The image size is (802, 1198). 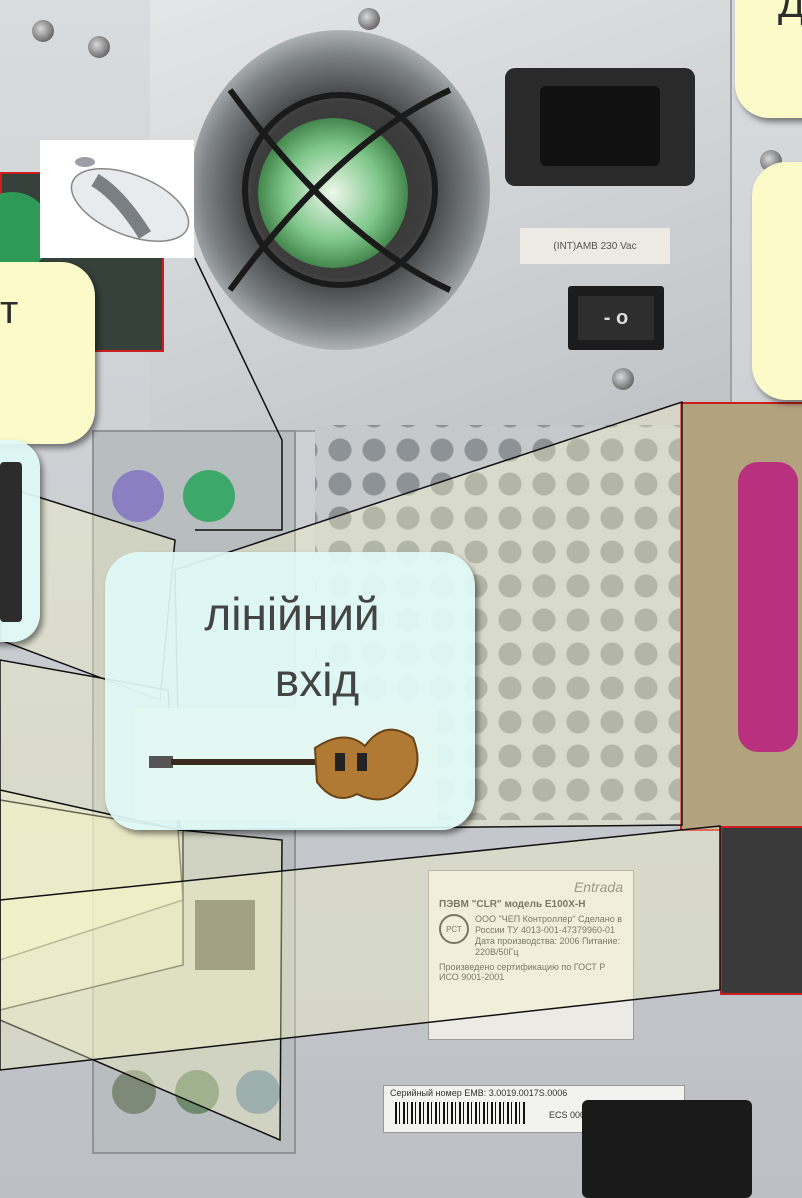 I want to click on guitar-picture, so click(x=286, y=764).